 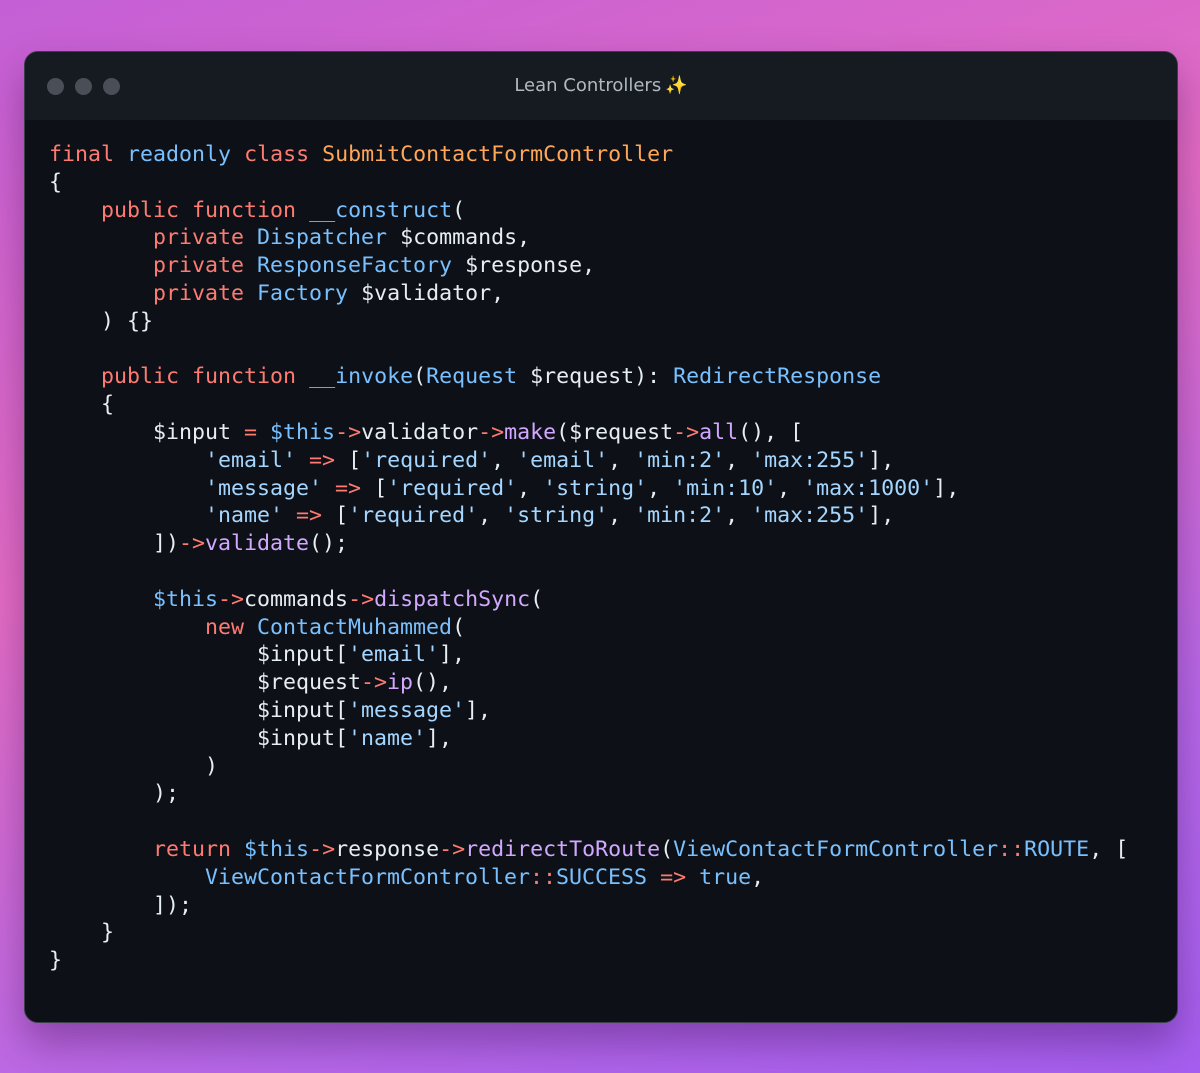 I want to click on code-token: [, so click(x=348, y=460).